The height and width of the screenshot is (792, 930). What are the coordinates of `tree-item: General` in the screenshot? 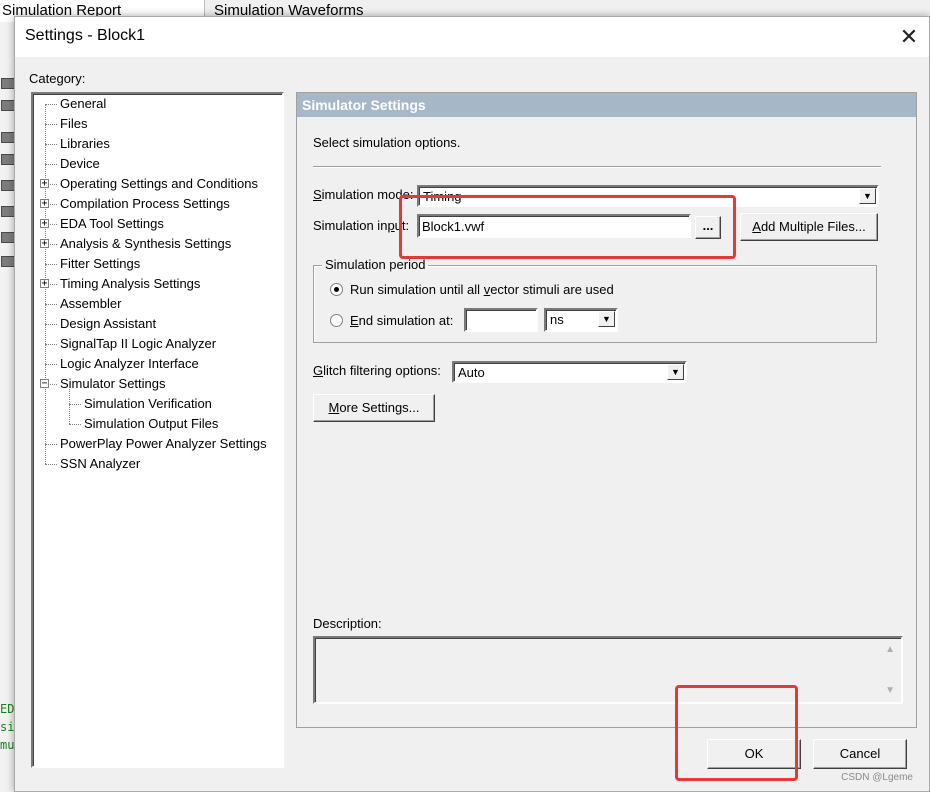 It's located at (157, 104).